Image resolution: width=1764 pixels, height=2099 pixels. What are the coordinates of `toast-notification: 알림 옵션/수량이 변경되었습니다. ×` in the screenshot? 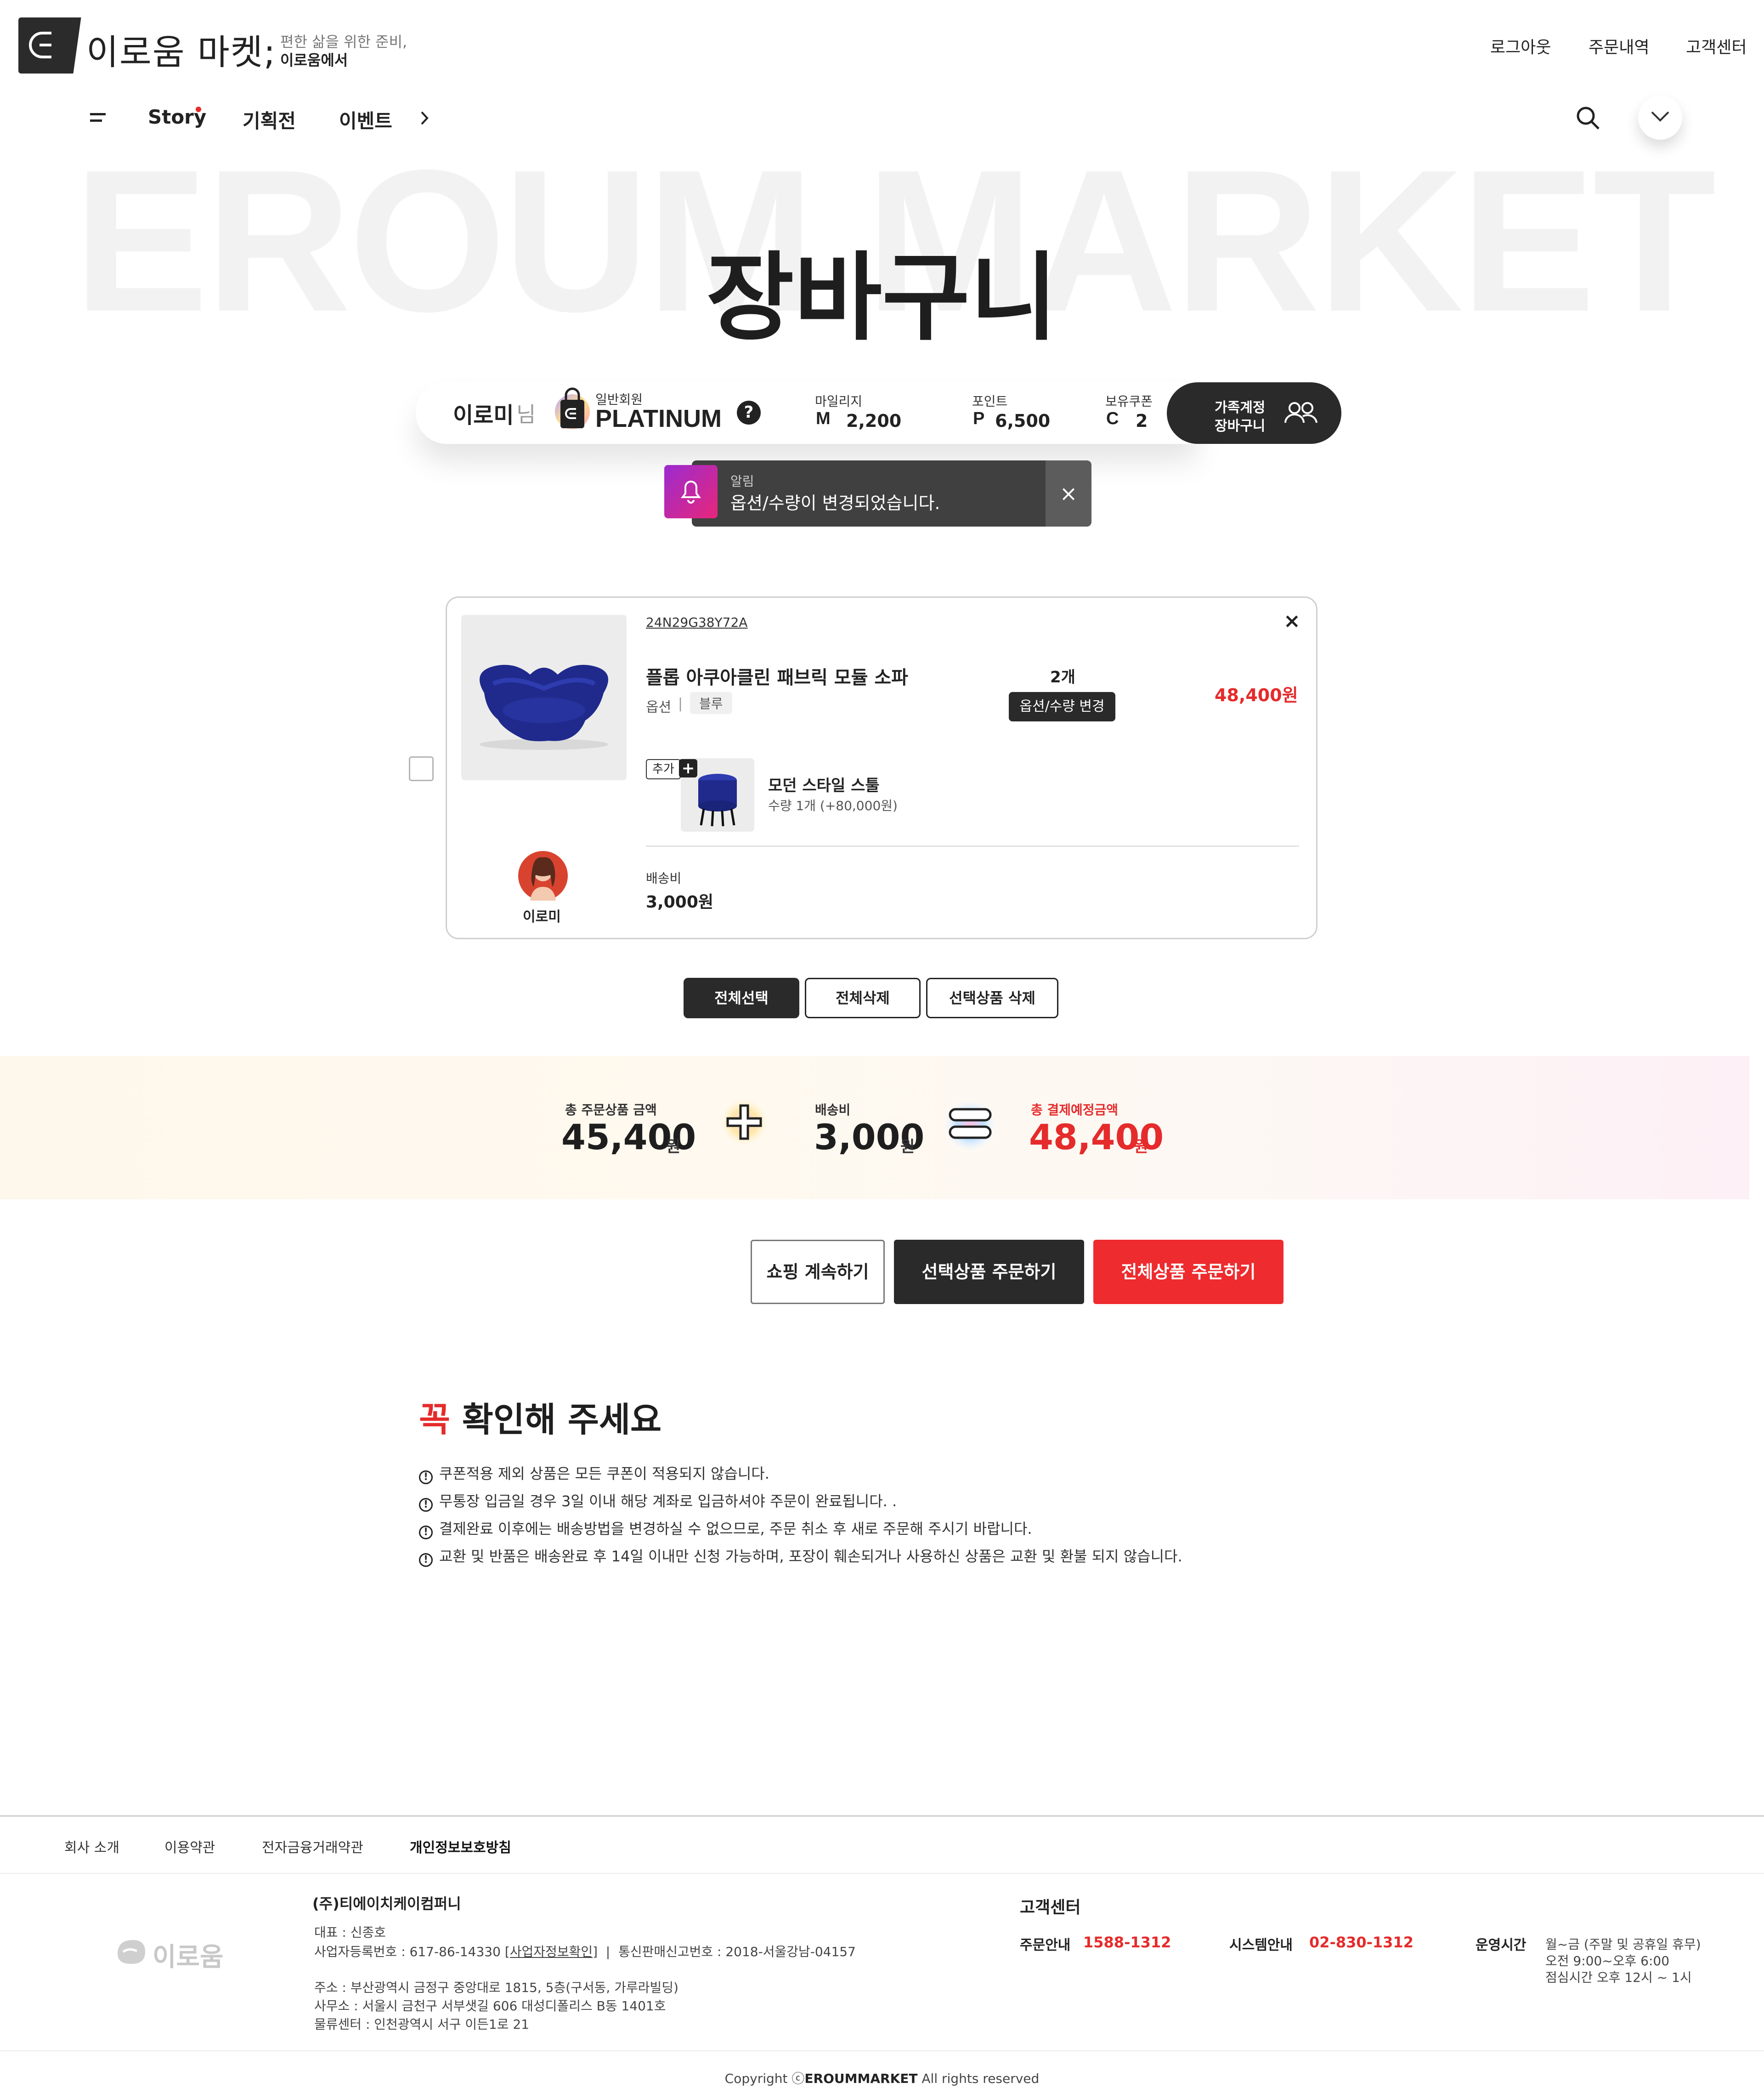 It's located at (877, 494).